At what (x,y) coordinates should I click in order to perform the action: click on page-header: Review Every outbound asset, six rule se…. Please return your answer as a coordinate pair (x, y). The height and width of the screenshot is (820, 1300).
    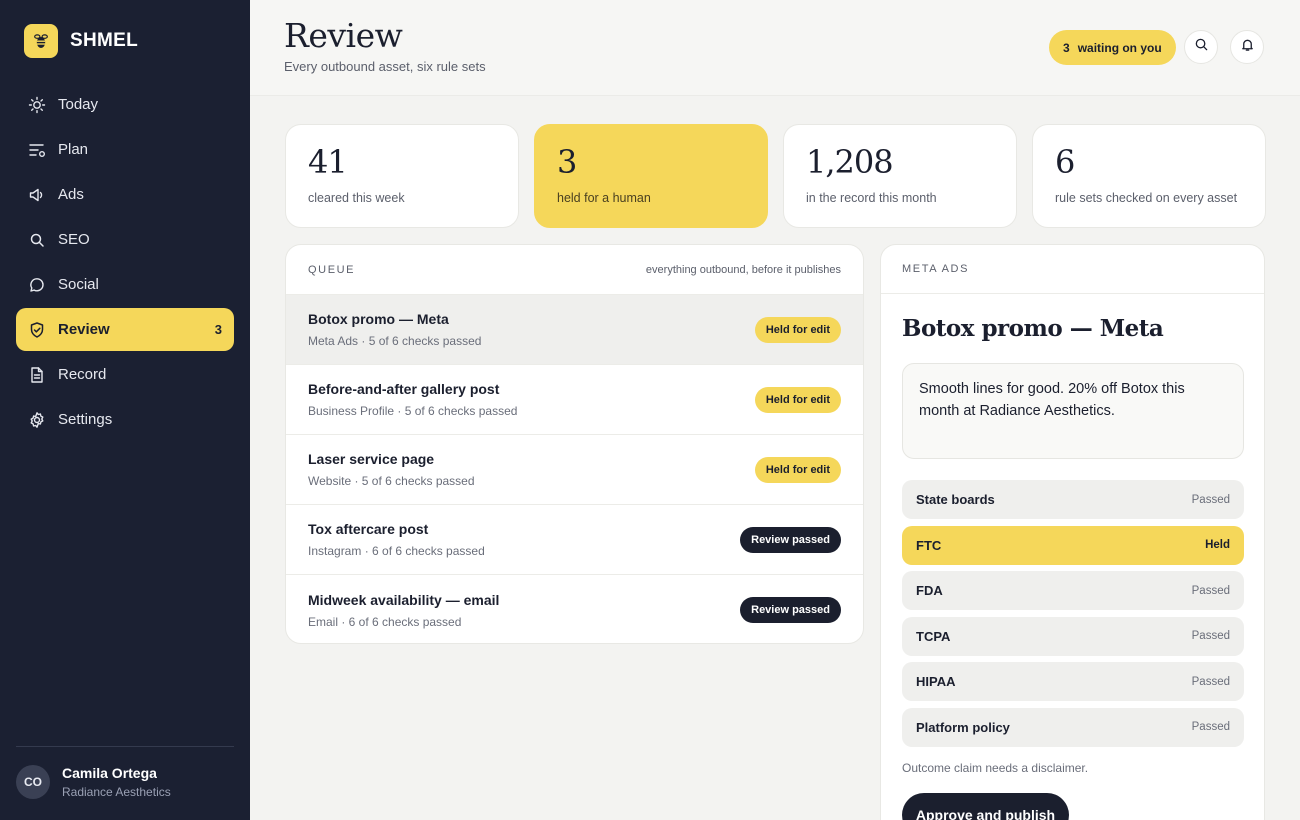
    Looking at the image, I should click on (775, 48).